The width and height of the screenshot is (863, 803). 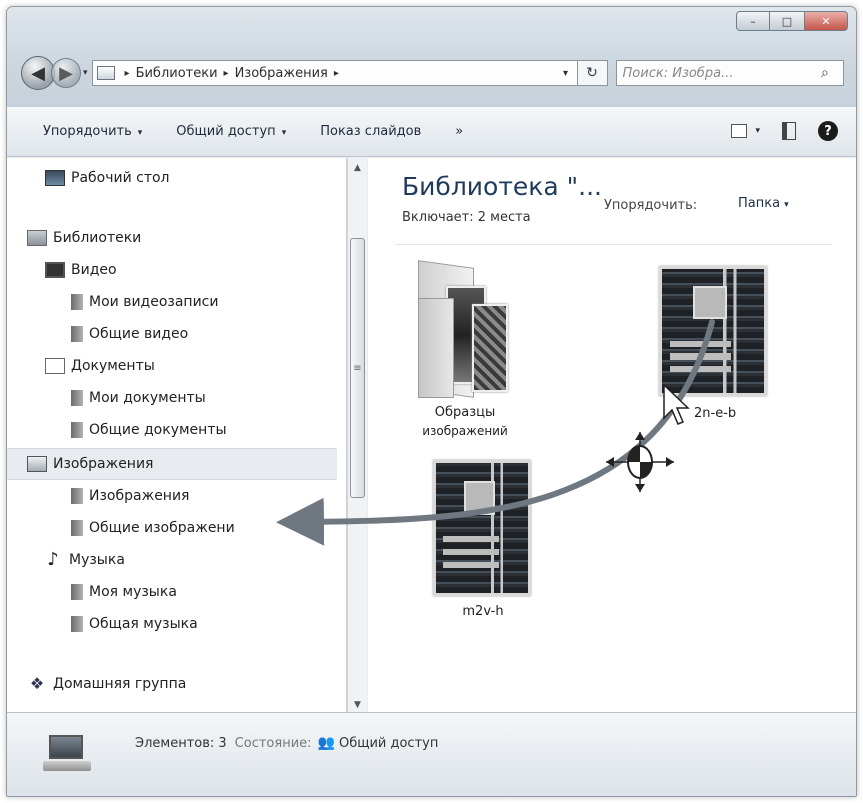 What do you see at coordinates (127, 334) in the screenshot?
I see `sidebar-item-public-videos: Общие видео` at bounding box center [127, 334].